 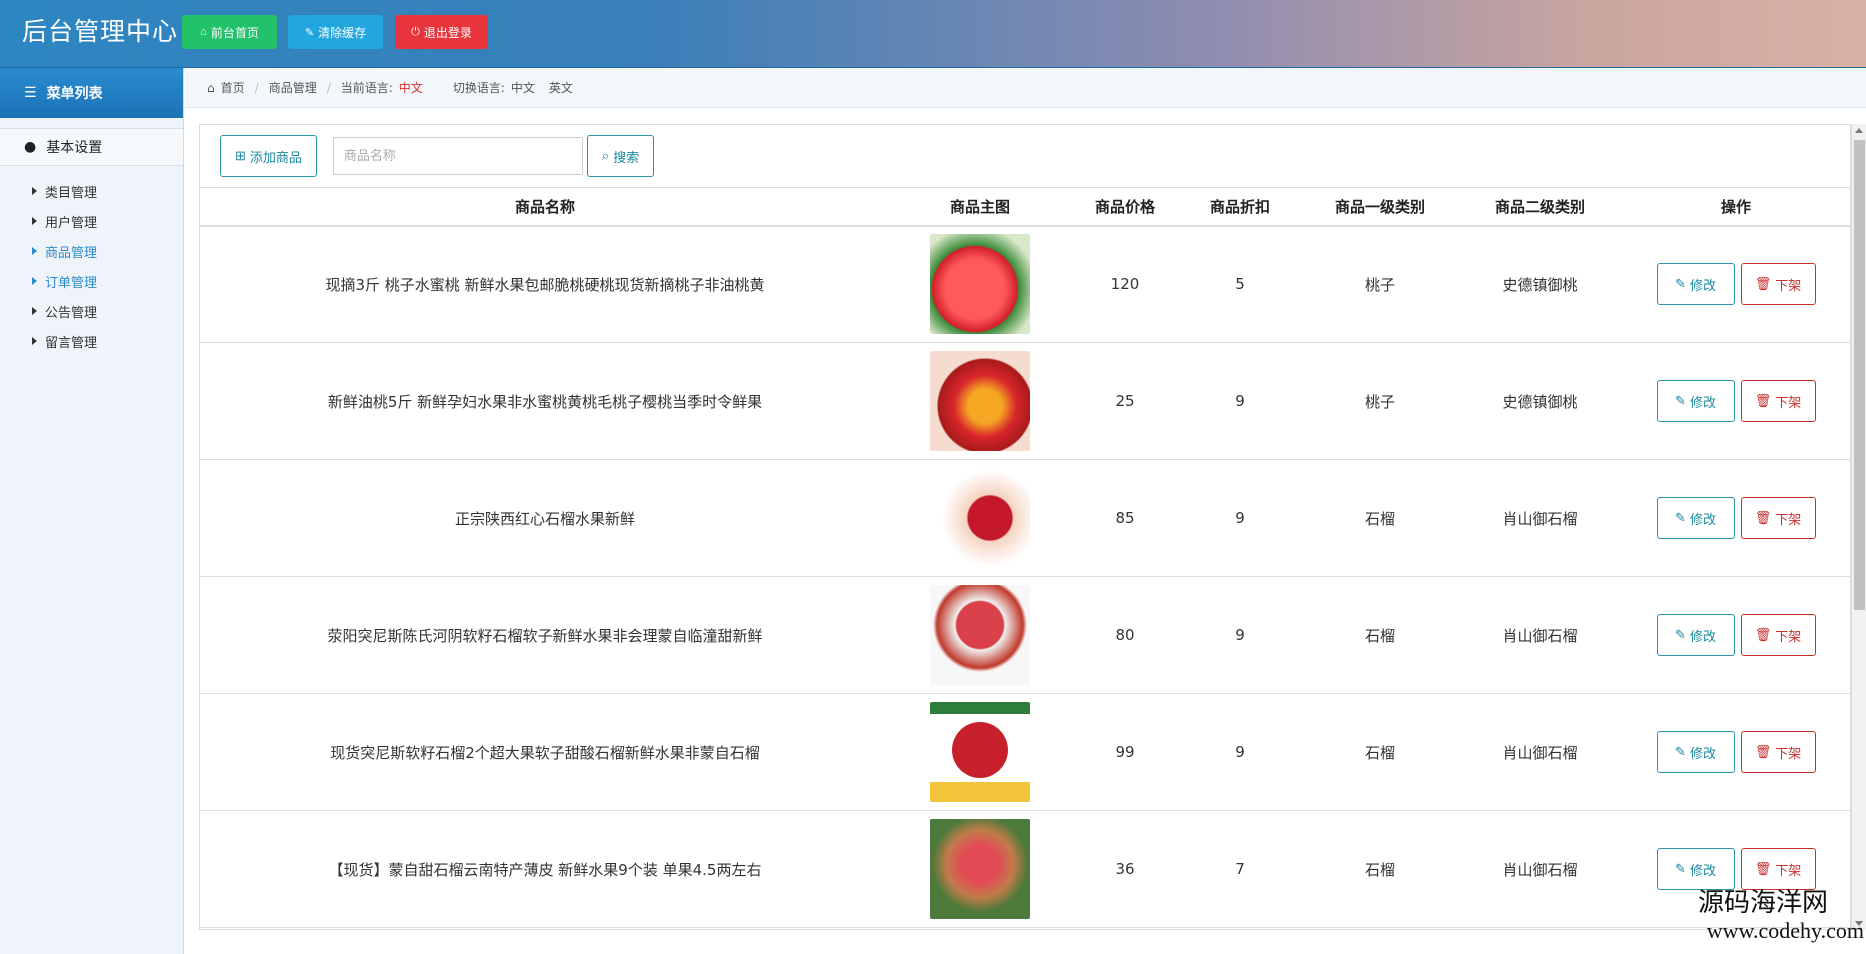 What do you see at coordinates (71, 283) in the screenshot?
I see `sidebar-item-label: 订单管理` at bounding box center [71, 283].